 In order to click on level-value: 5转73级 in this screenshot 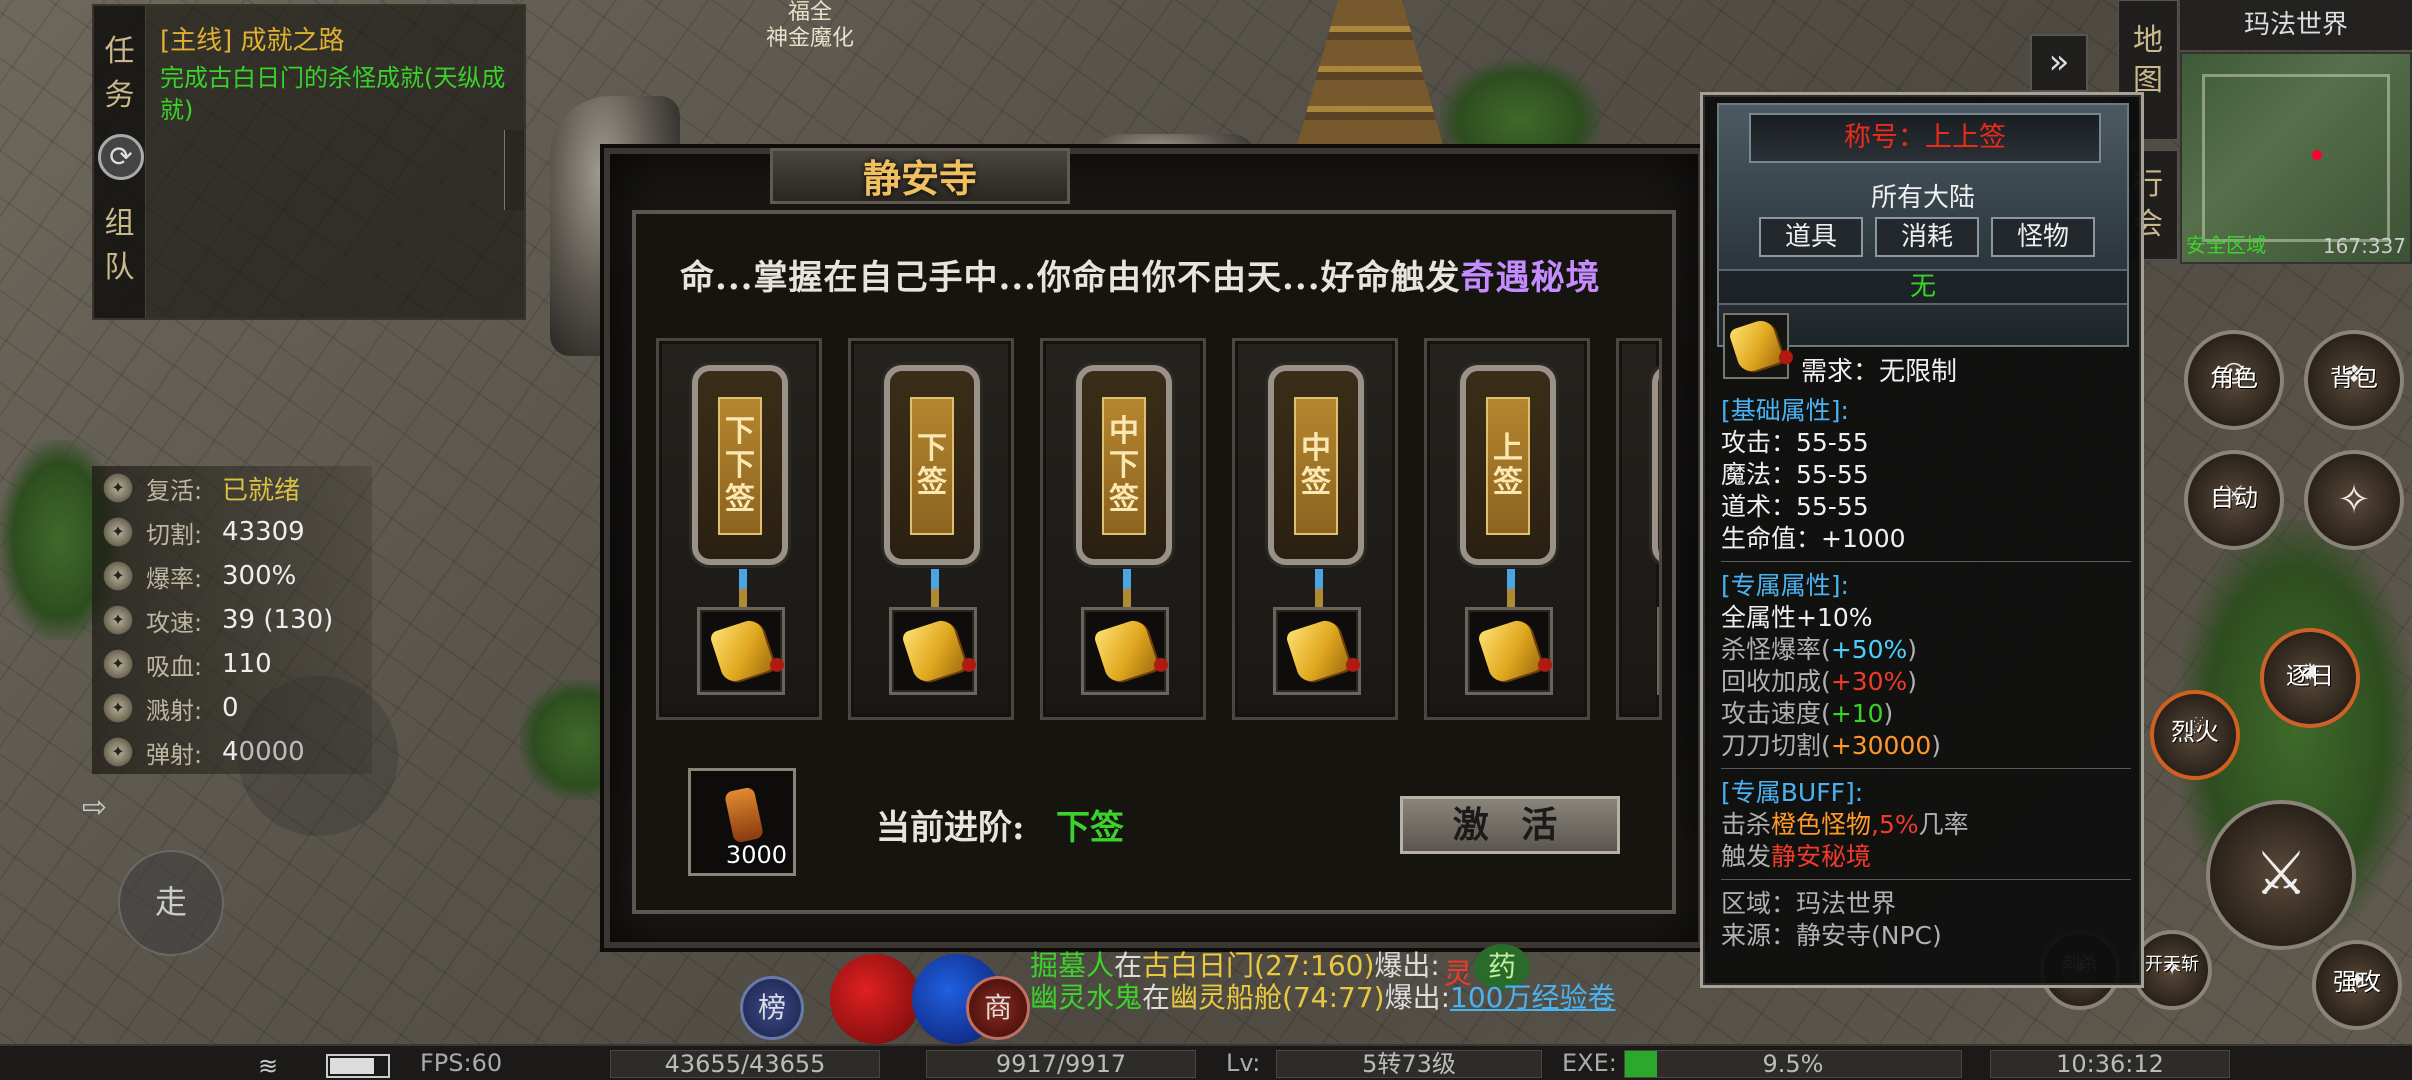, I will do `click(1409, 1064)`.